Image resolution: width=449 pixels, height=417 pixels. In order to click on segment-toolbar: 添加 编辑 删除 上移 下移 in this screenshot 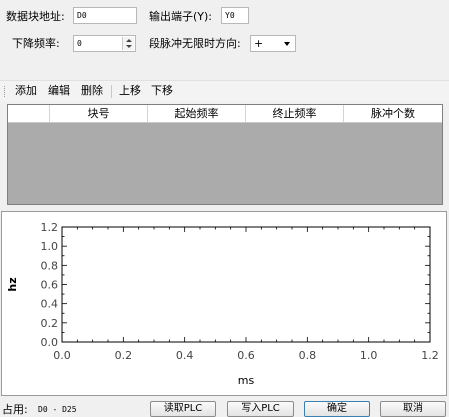, I will do `click(224, 91)`.